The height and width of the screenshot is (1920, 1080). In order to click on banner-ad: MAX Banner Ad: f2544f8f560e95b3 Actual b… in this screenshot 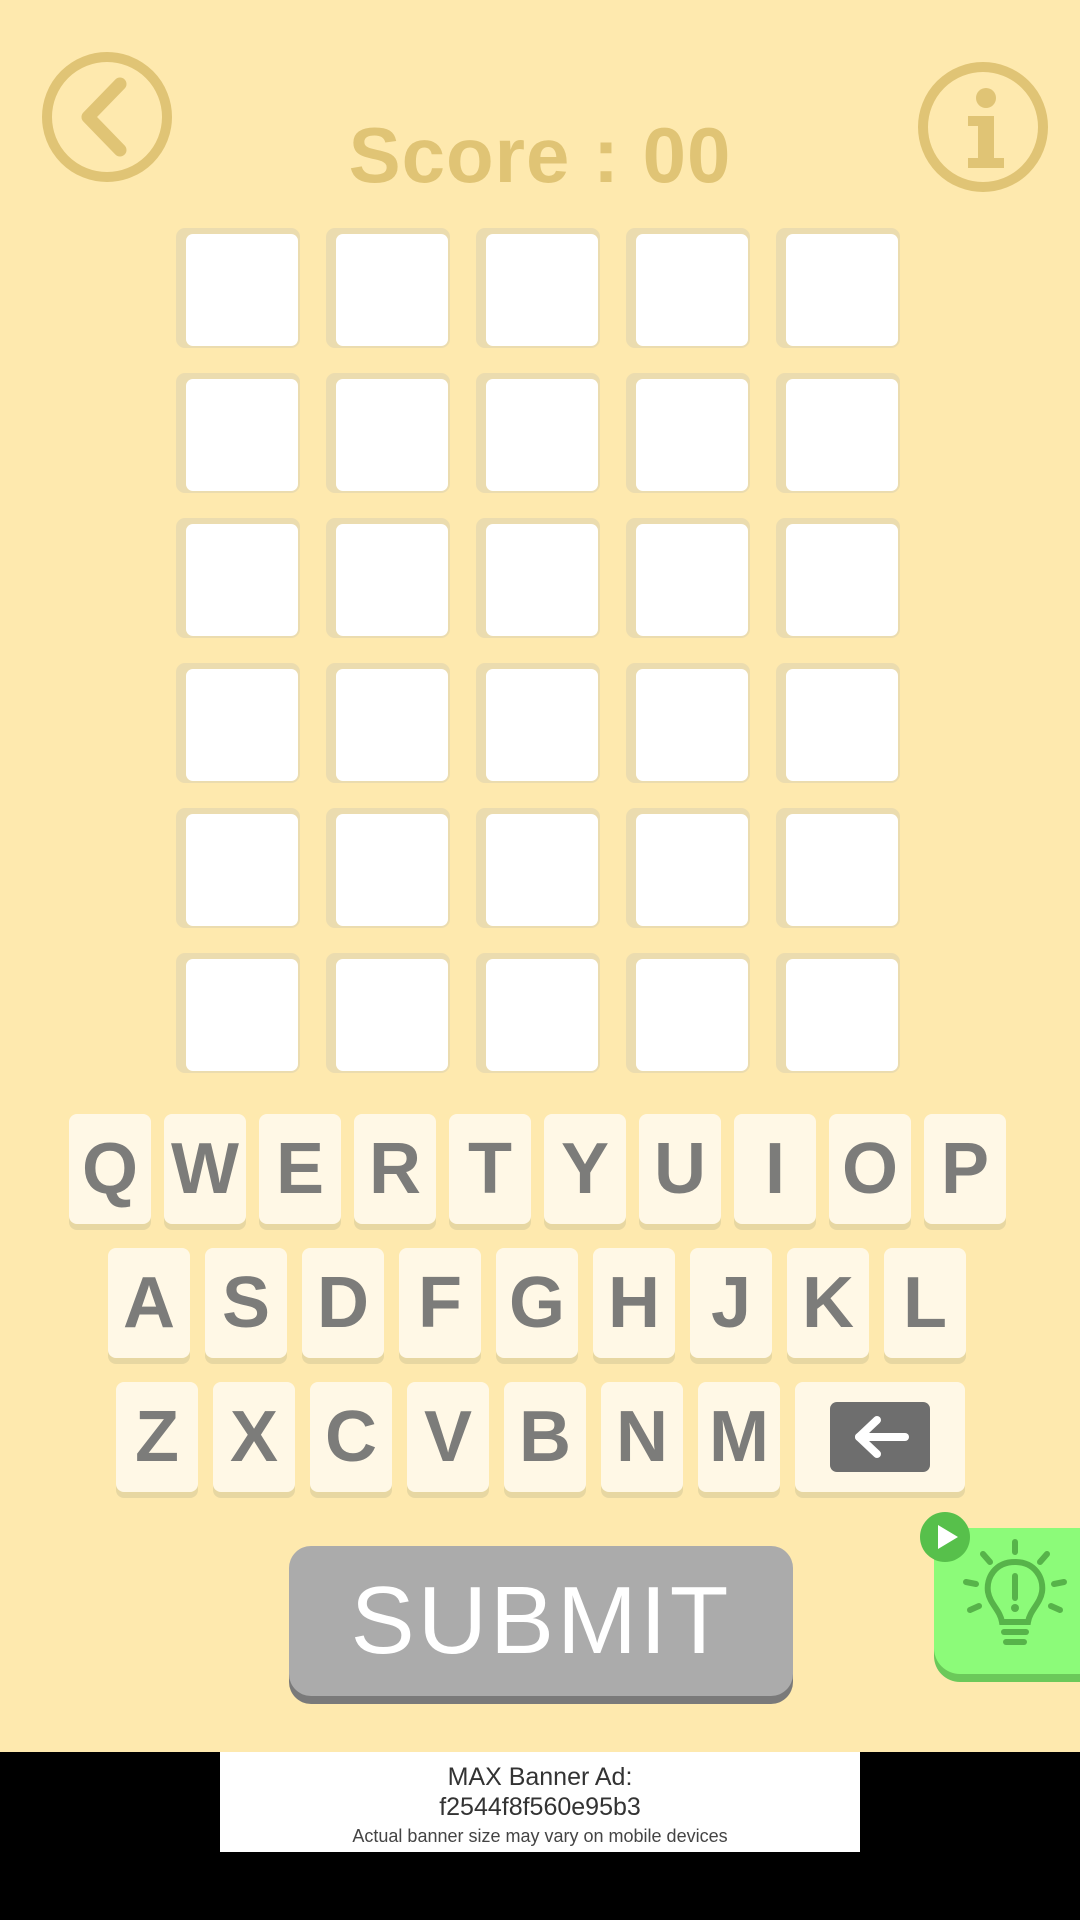, I will do `click(540, 1802)`.